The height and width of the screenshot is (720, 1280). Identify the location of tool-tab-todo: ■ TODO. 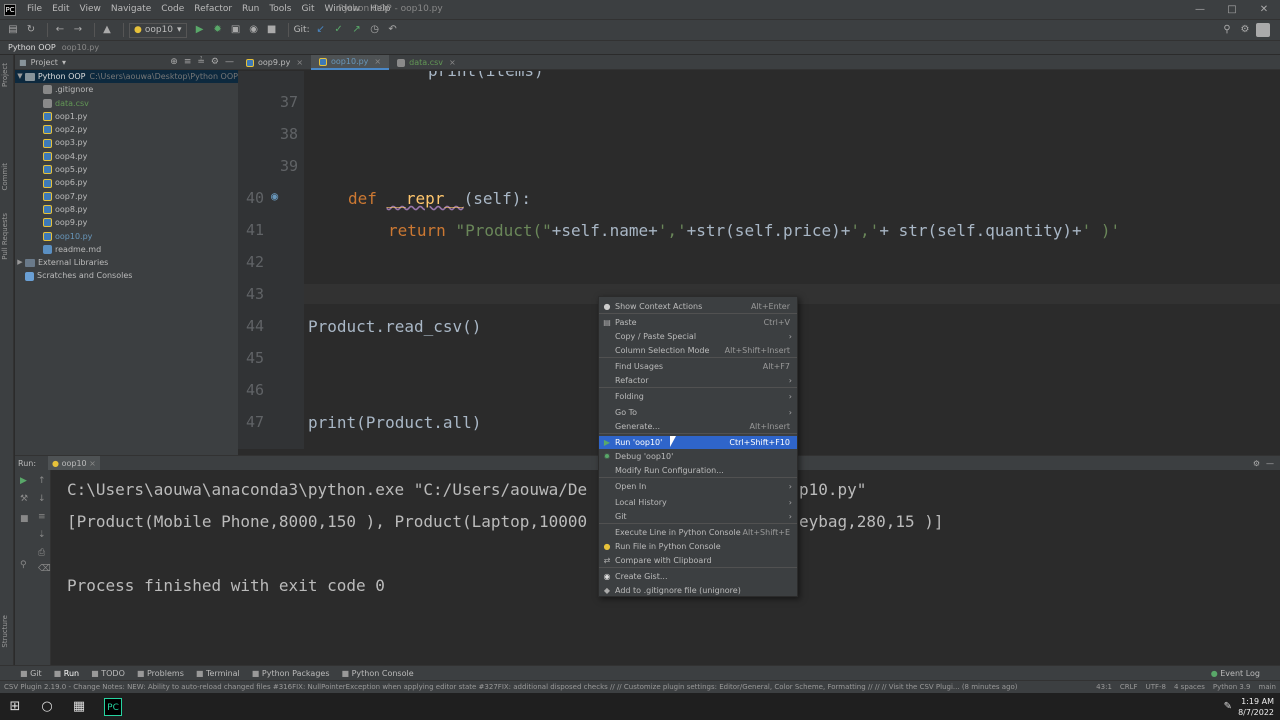
(108, 673).